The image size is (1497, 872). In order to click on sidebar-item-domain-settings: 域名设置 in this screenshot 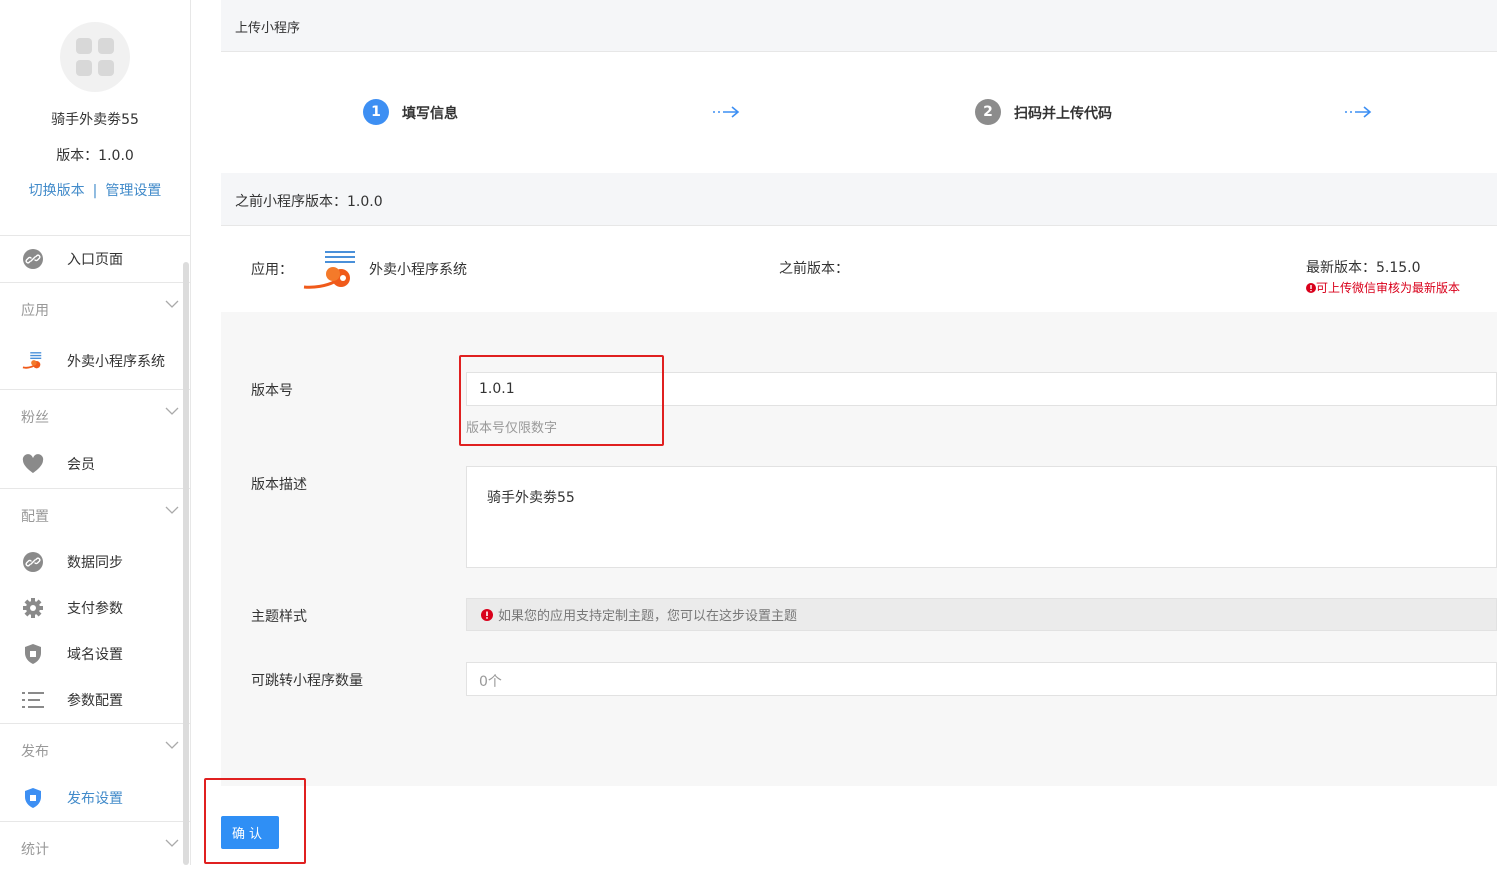, I will do `click(95, 654)`.